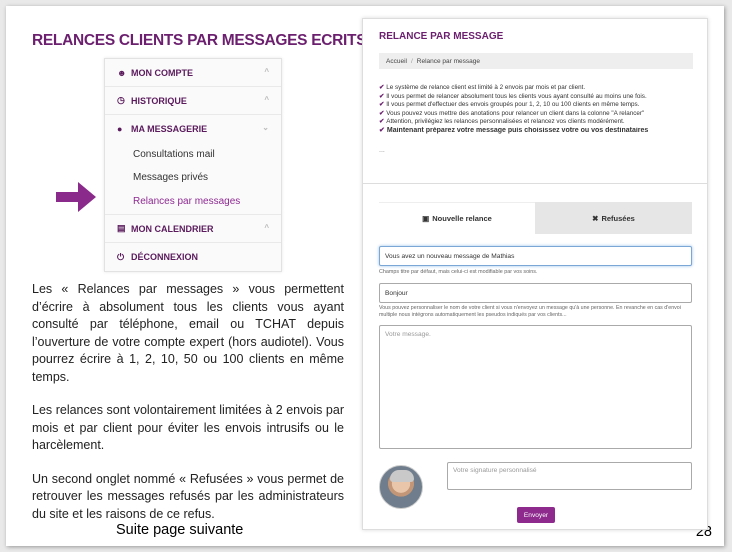 Image resolution: width=732 pixels, height=552 pixels. Describe the element at coordinates (535, 183) in the screenshot. I see `divider` at that location.